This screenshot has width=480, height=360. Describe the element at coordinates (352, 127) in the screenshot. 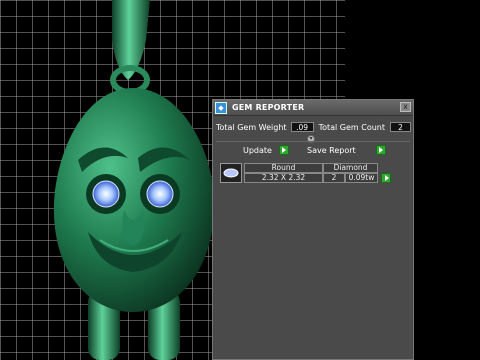

I see `total-gem-count-label: Total Gem Count` at that location.